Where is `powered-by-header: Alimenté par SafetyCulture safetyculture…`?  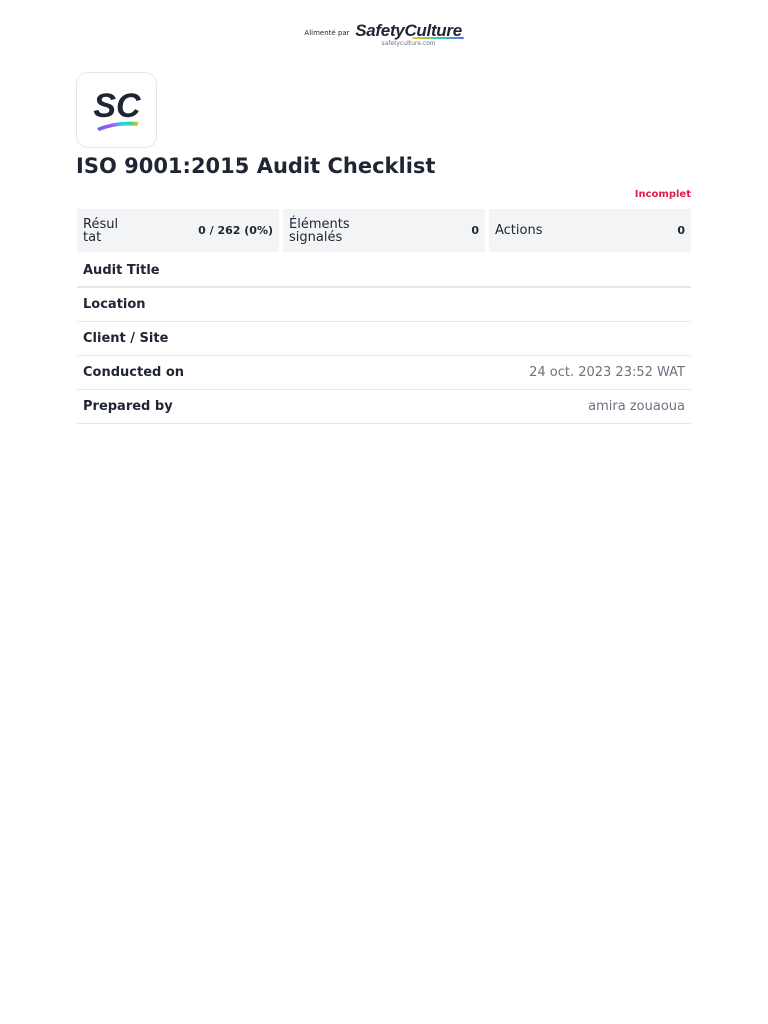
powered-by-header: Alimenté par SafetyCulture safetyculture… is located at coordinates (384, 34).